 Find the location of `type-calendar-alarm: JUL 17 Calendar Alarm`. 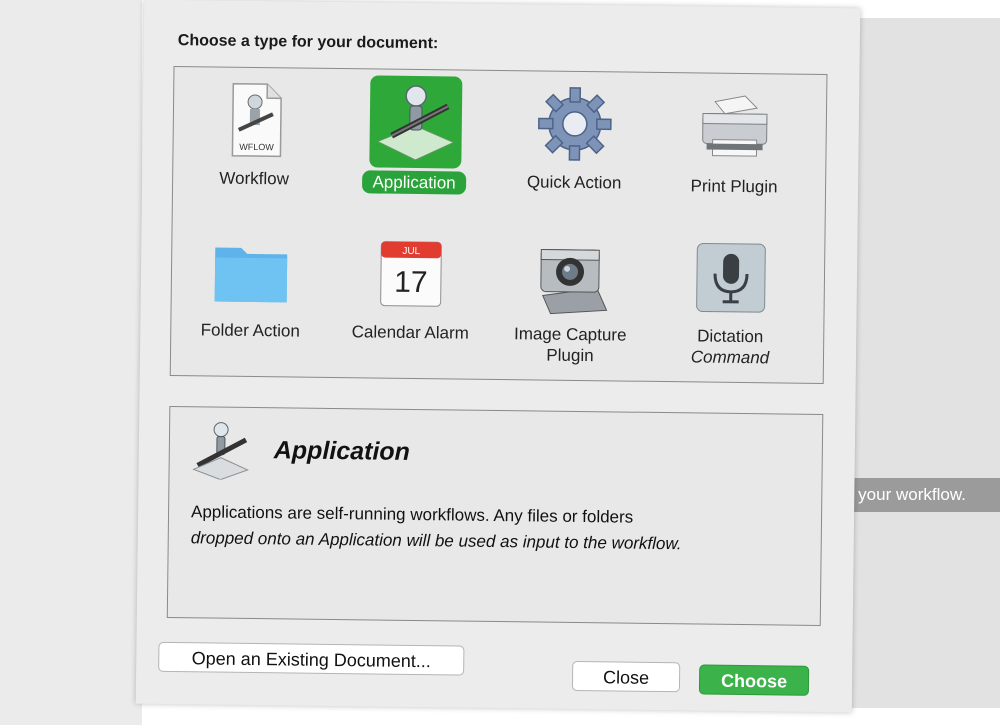

type-calendar-alarm: JUL 17 Calendar Alarm is located at coordinates (411, 300).